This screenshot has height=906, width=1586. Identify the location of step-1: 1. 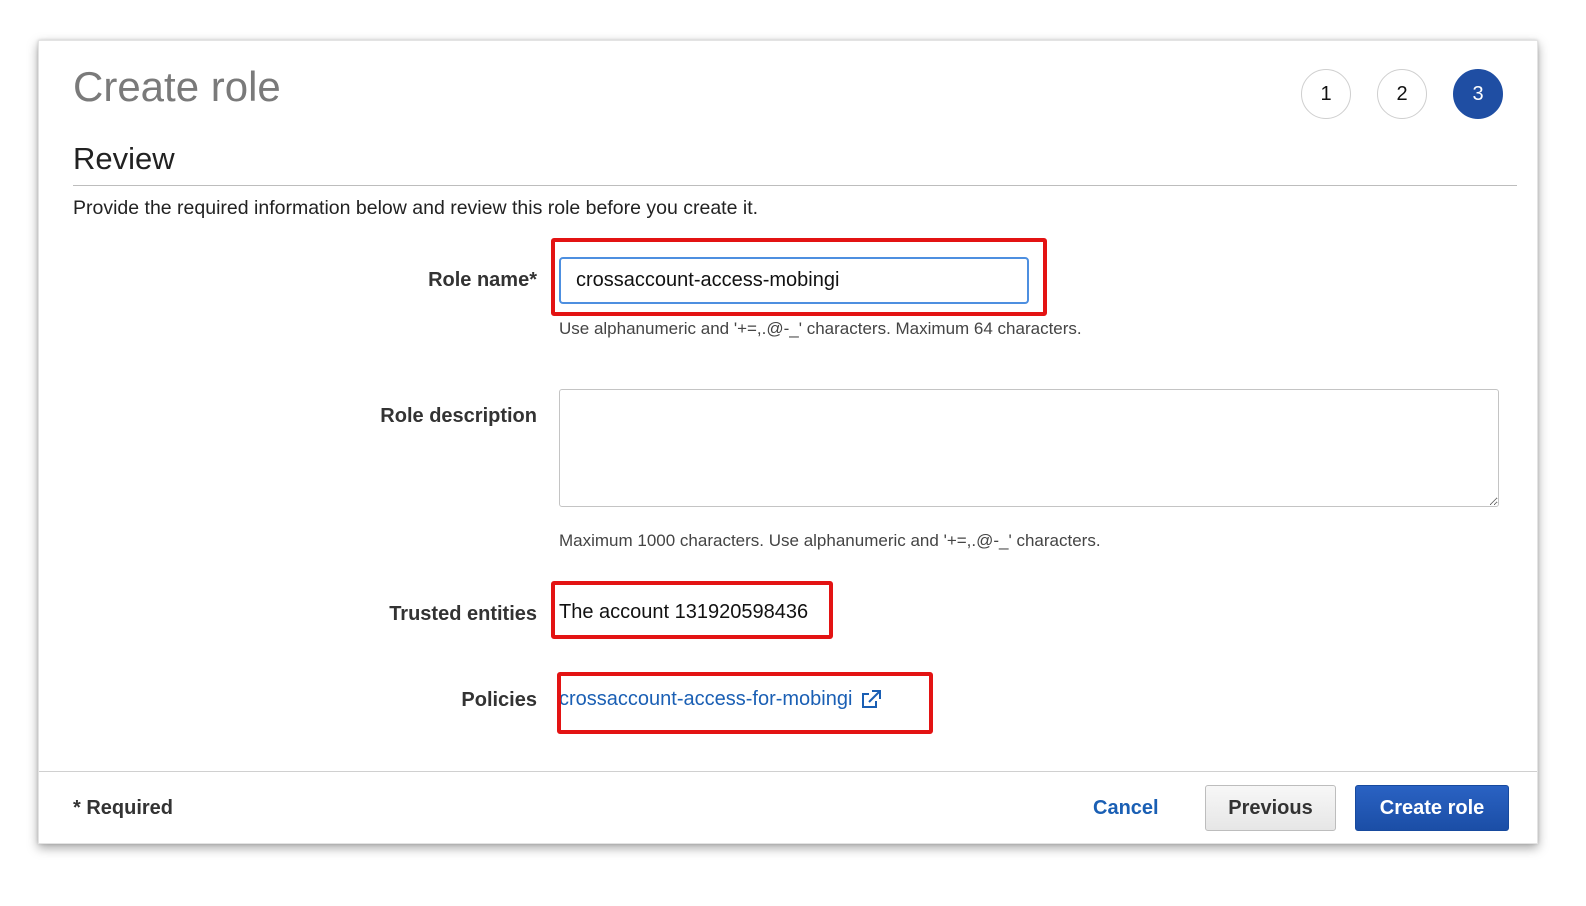
(1326, 94).